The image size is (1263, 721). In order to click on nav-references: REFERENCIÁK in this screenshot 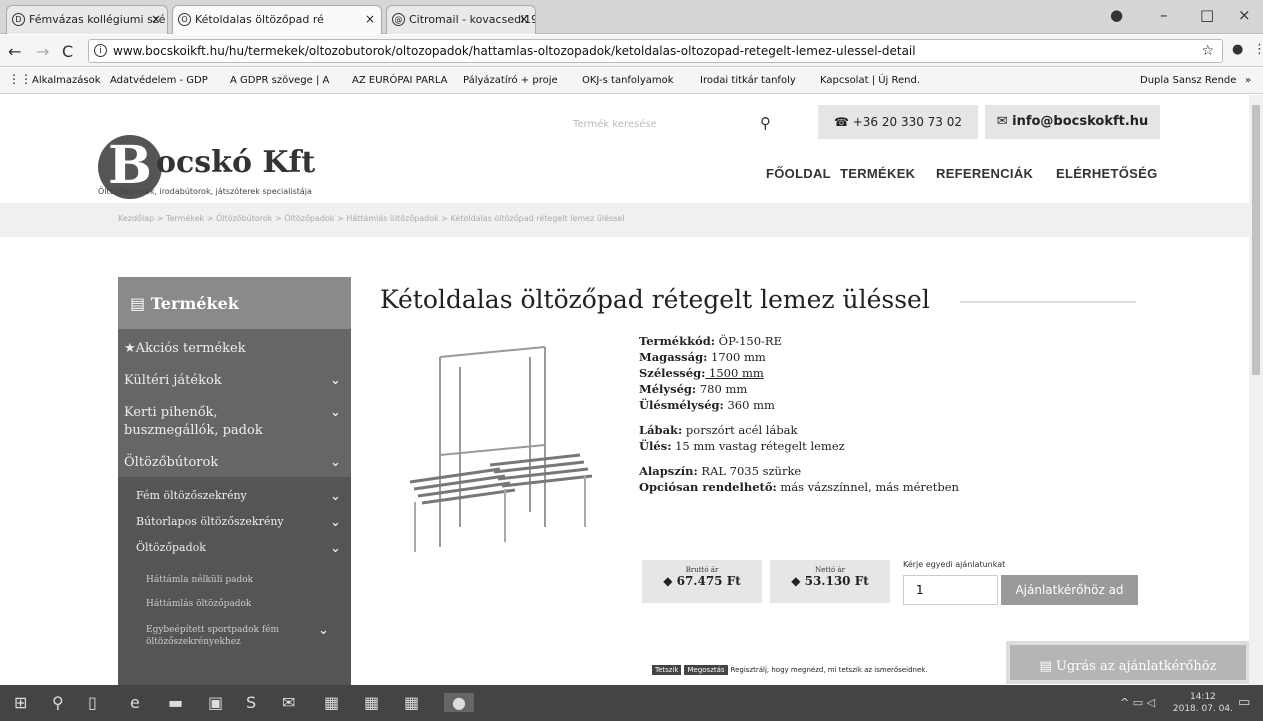, I will do `click(984, 173)`.